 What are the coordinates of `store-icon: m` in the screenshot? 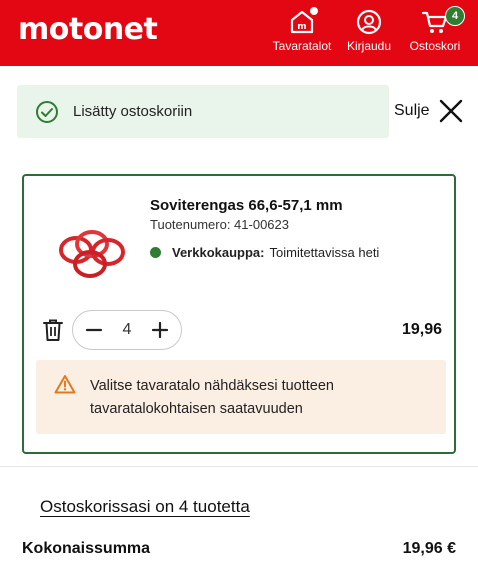 It's located at (303, 21).